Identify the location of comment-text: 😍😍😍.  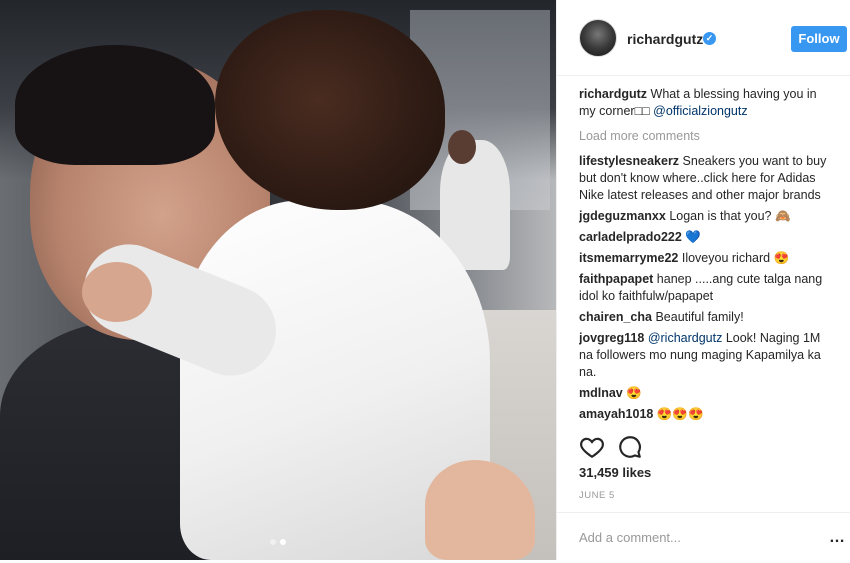
(680, 414).